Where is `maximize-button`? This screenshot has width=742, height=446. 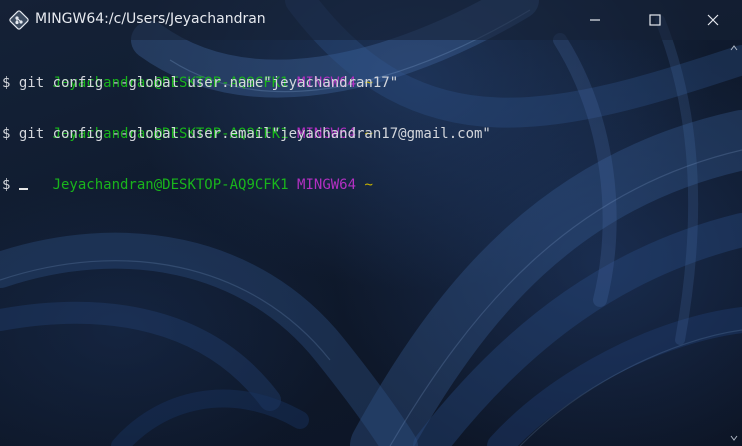
maximize-button is located at coordinates (655, 20).